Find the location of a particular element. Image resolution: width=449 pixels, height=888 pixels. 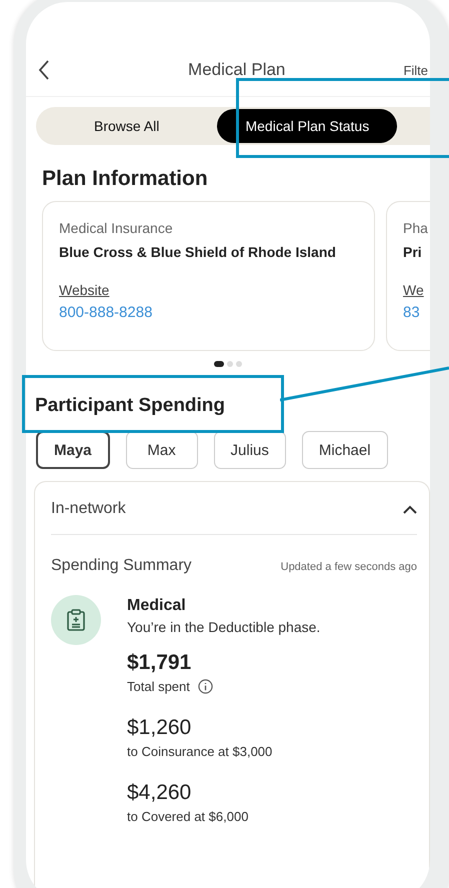

back-icon is located at coordinates (44, 70).